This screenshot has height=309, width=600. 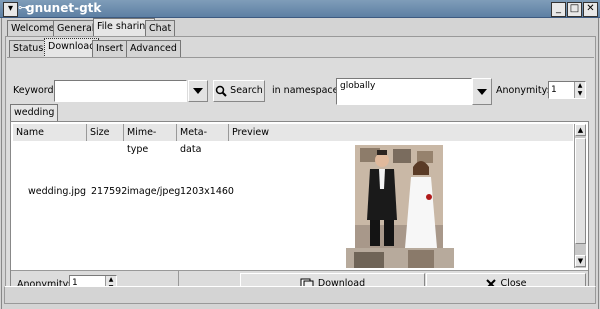 What do you see at coordinates (401, 132) in the screenshot?
I see `column-preview: Preview` at bounding box center [401, 132].